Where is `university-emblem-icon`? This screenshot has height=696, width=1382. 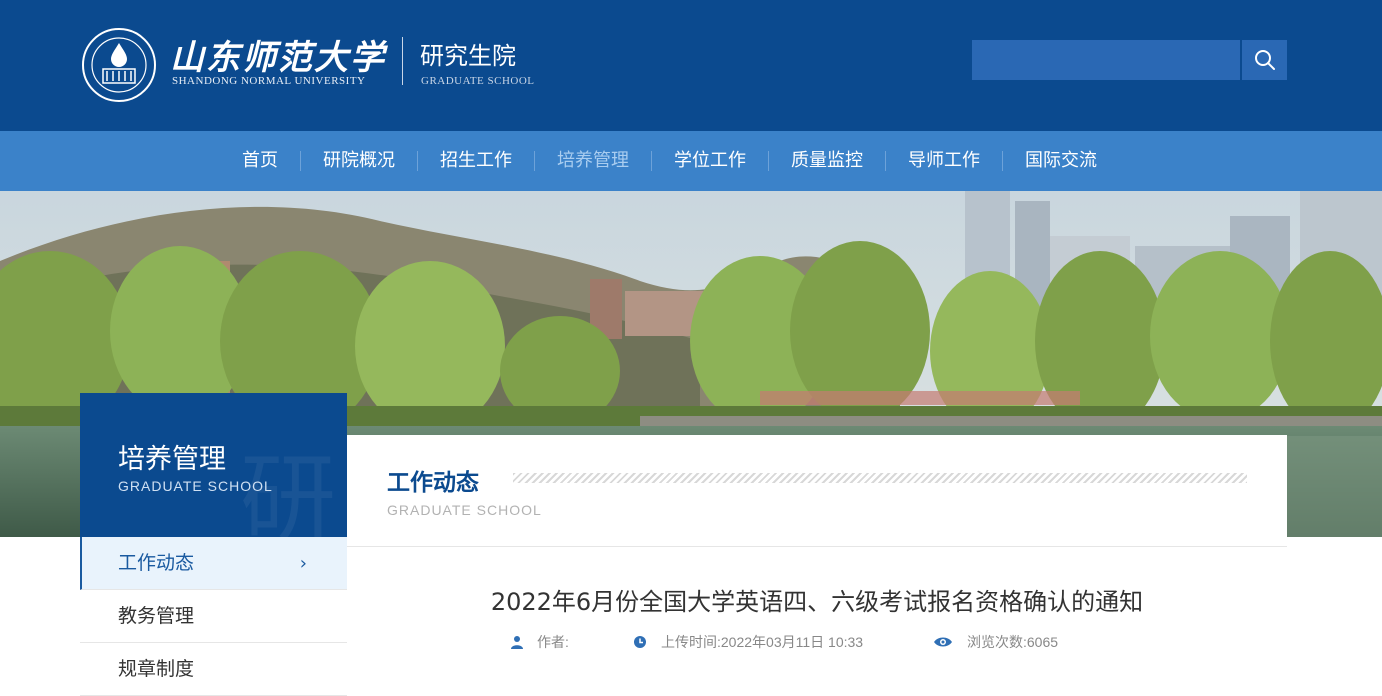
university-emblem-icon is located at coordinates (119, 65).